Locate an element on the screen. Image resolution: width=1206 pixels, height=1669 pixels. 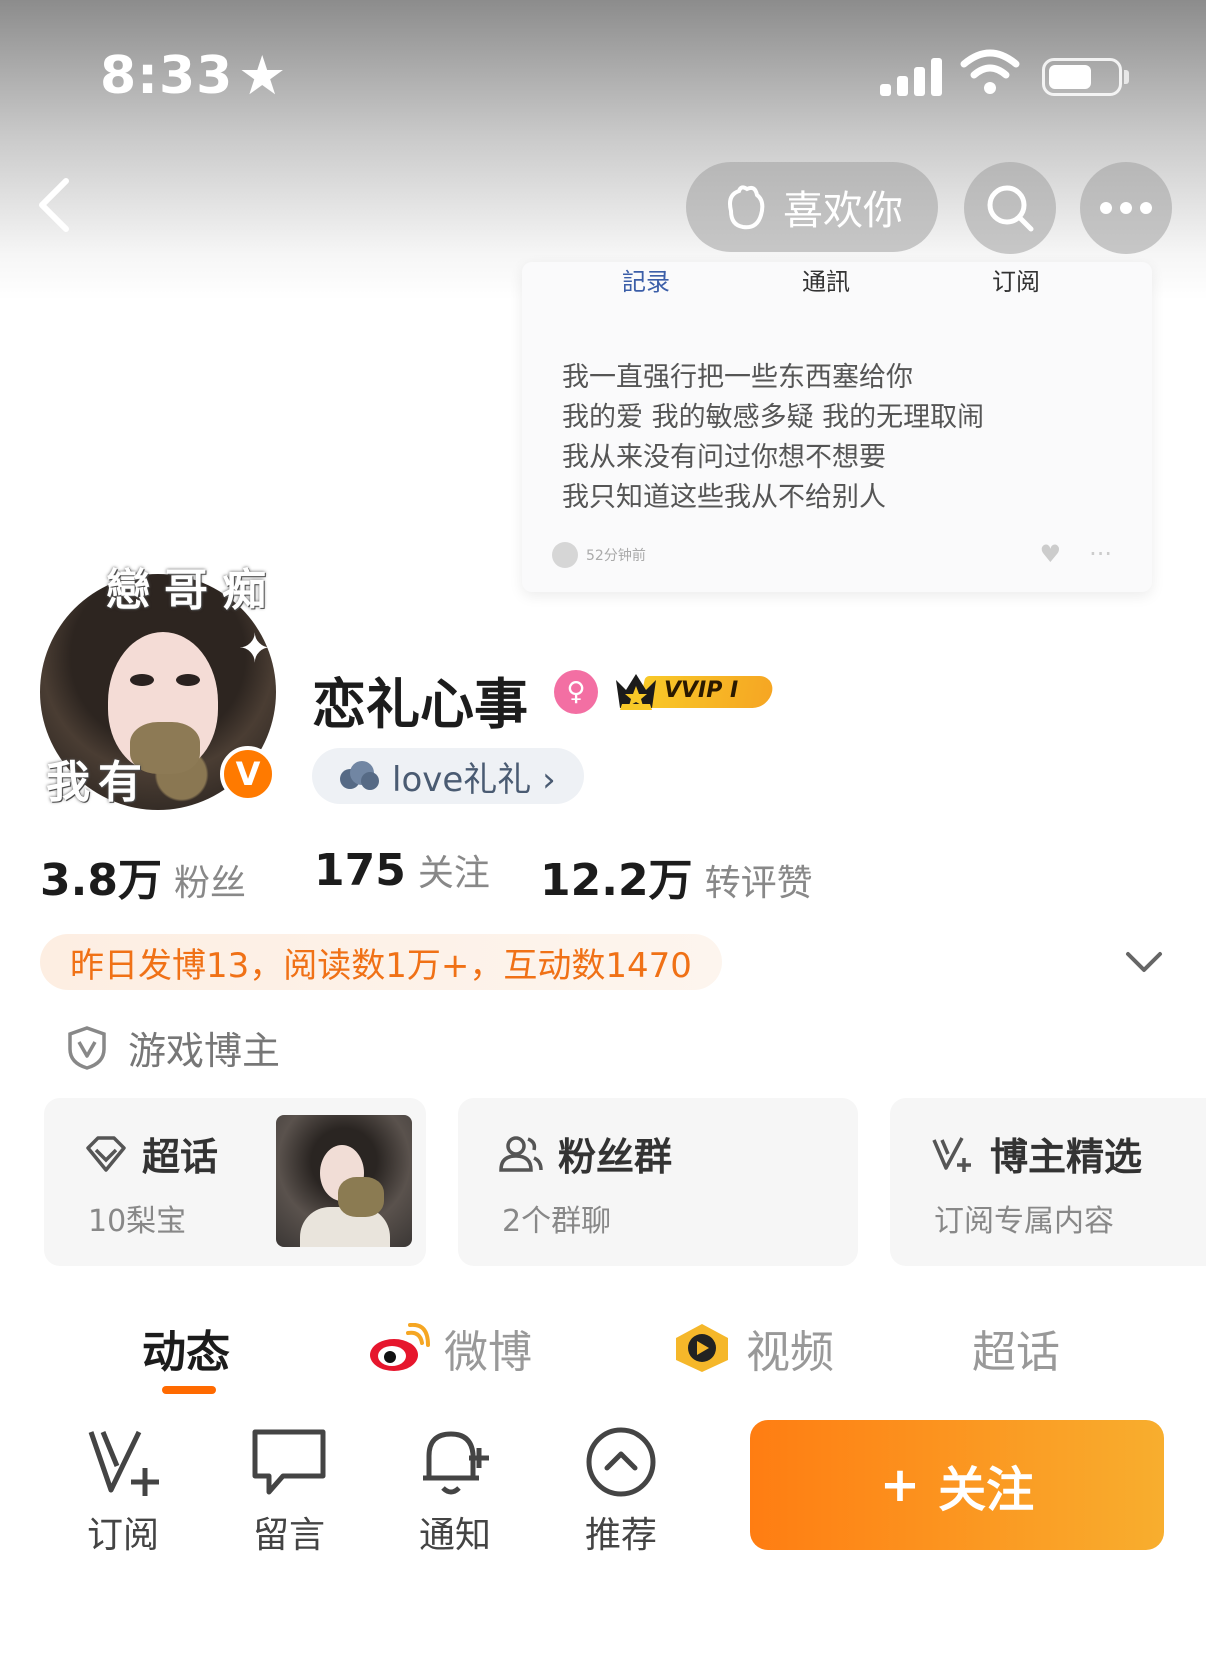
note-tab-message: 通訊 is located at coordinates (826, 279).